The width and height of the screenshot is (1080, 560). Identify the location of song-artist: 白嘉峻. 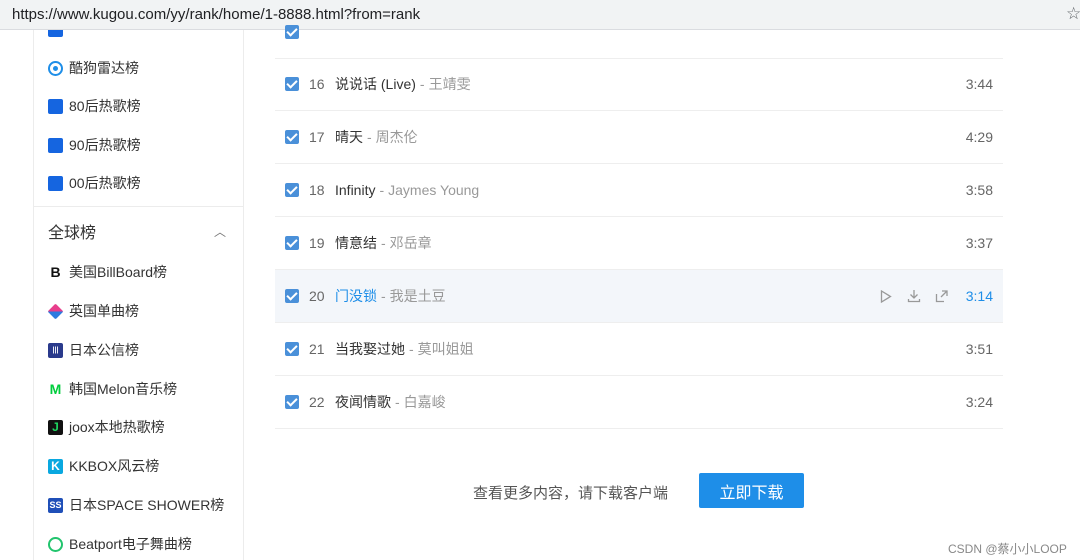
(425, 402).